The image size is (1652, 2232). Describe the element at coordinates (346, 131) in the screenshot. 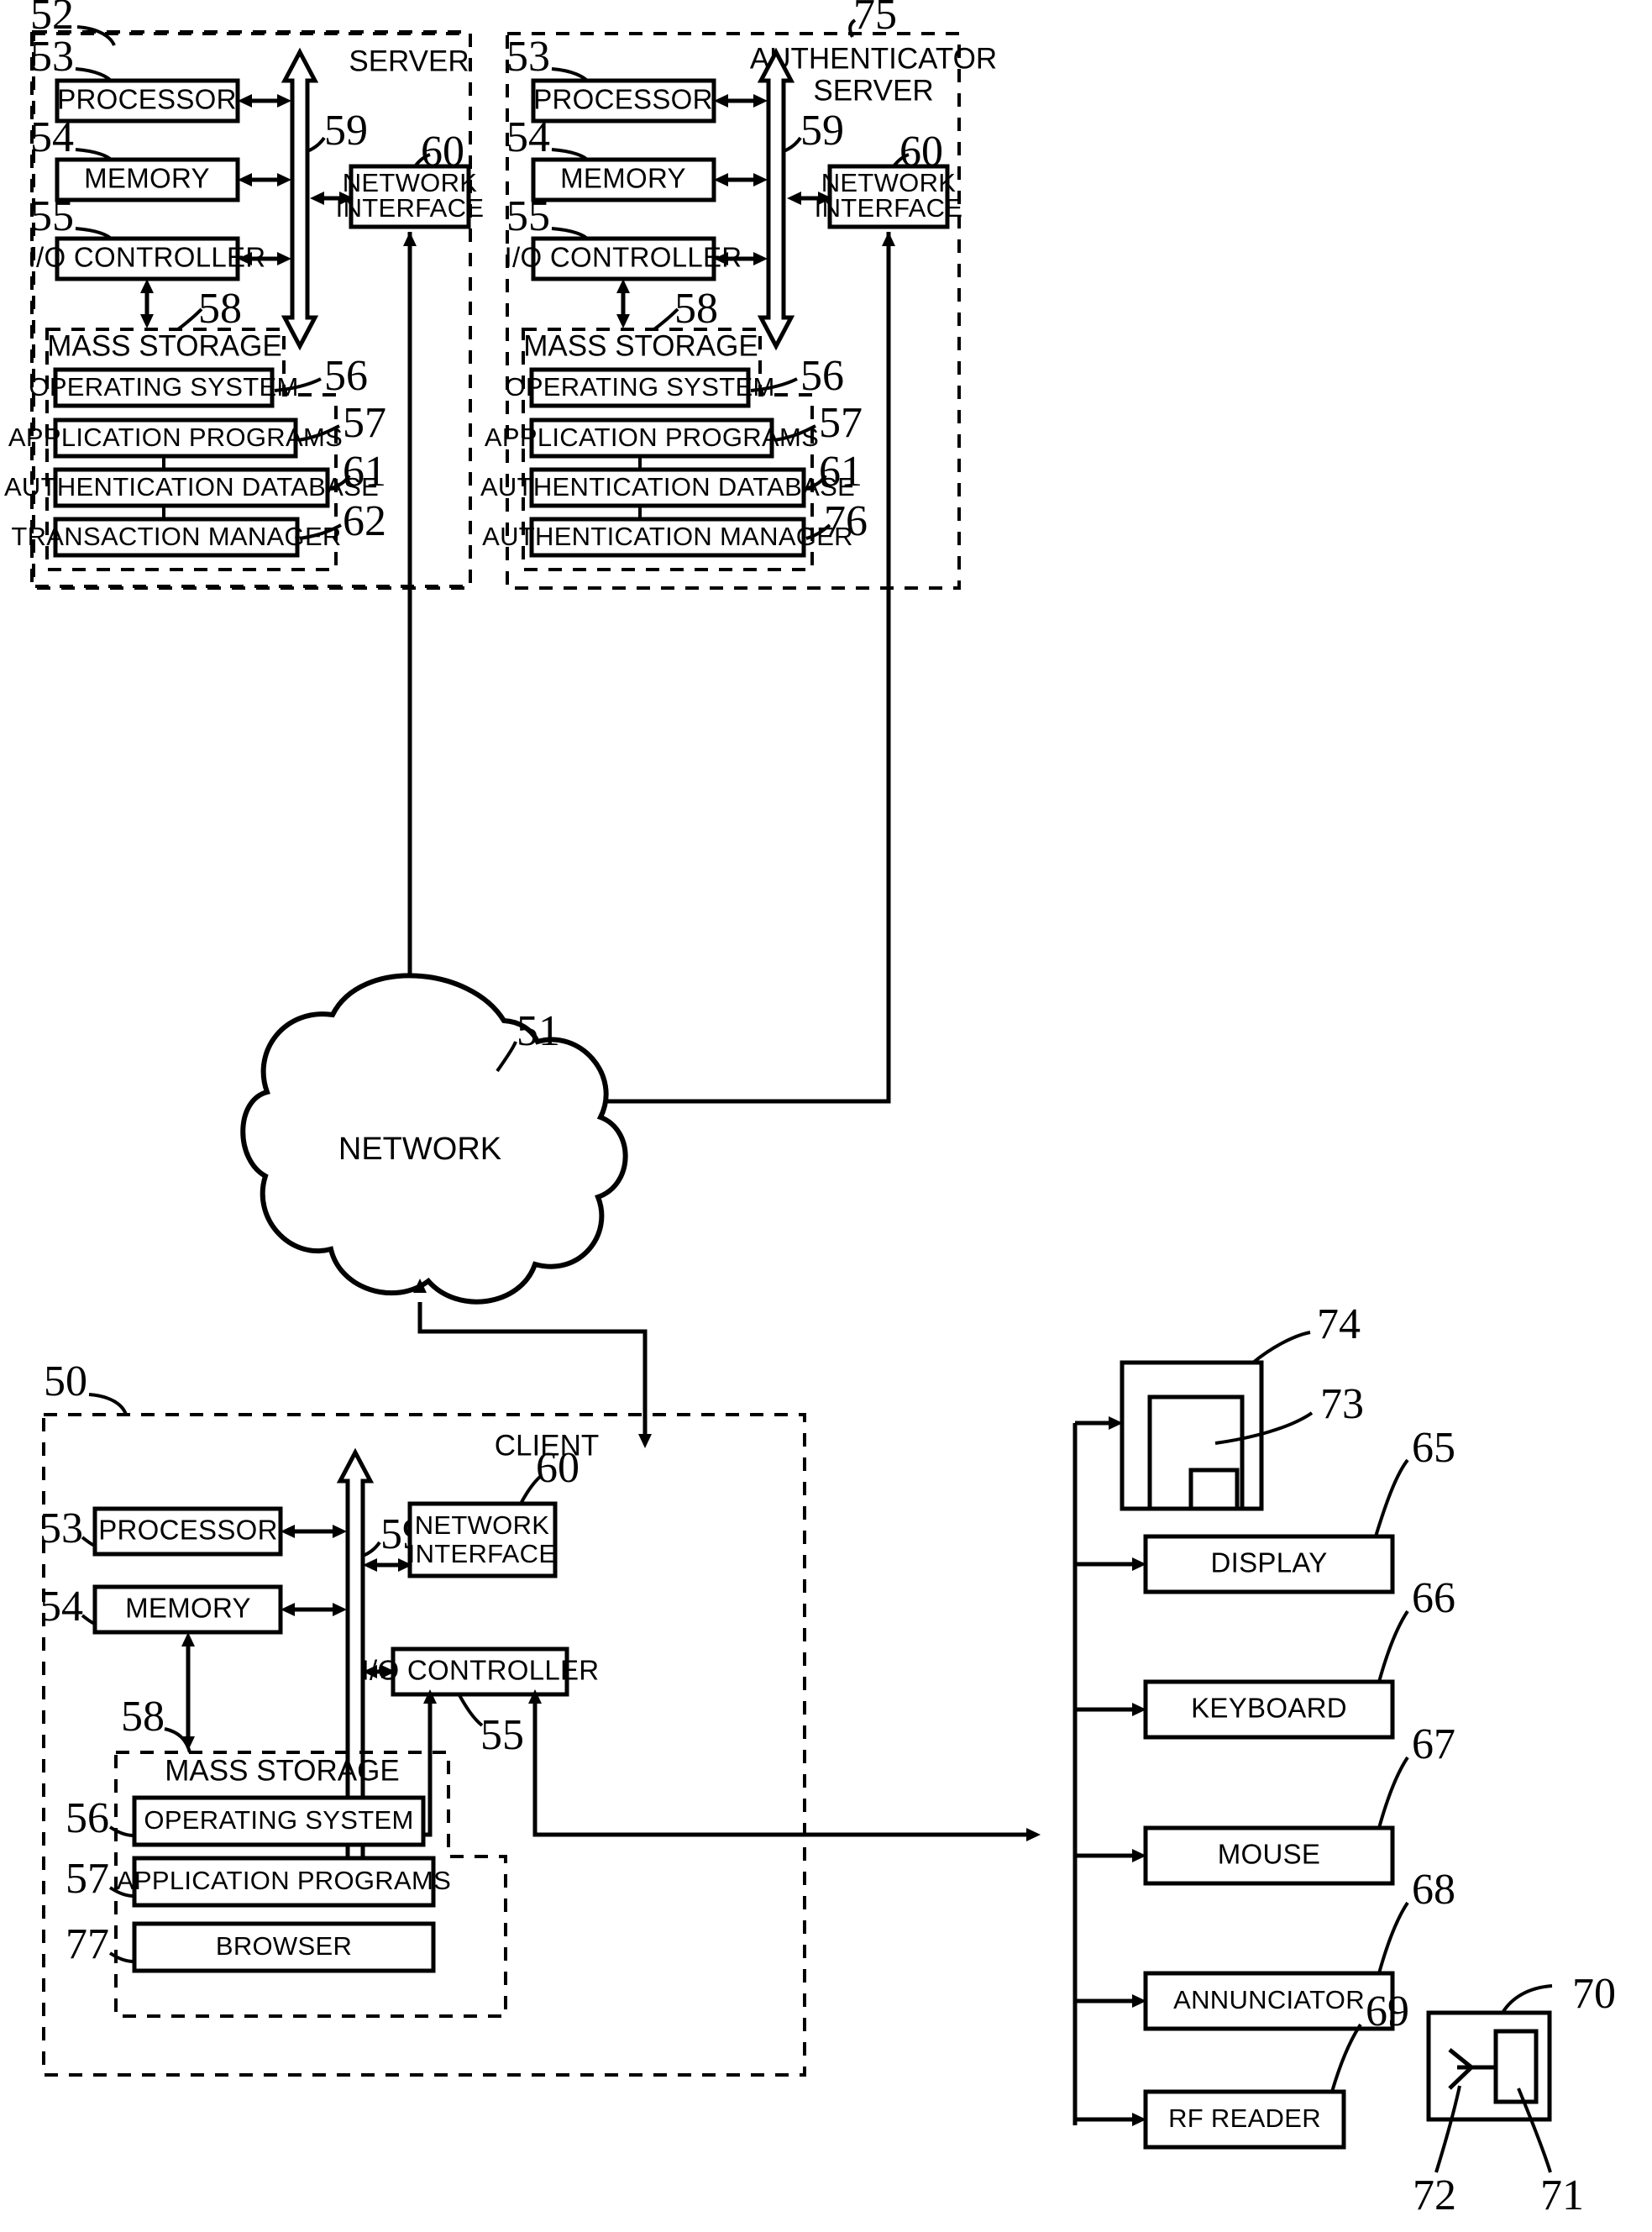

I see `ref-59-server: 59` at that location.